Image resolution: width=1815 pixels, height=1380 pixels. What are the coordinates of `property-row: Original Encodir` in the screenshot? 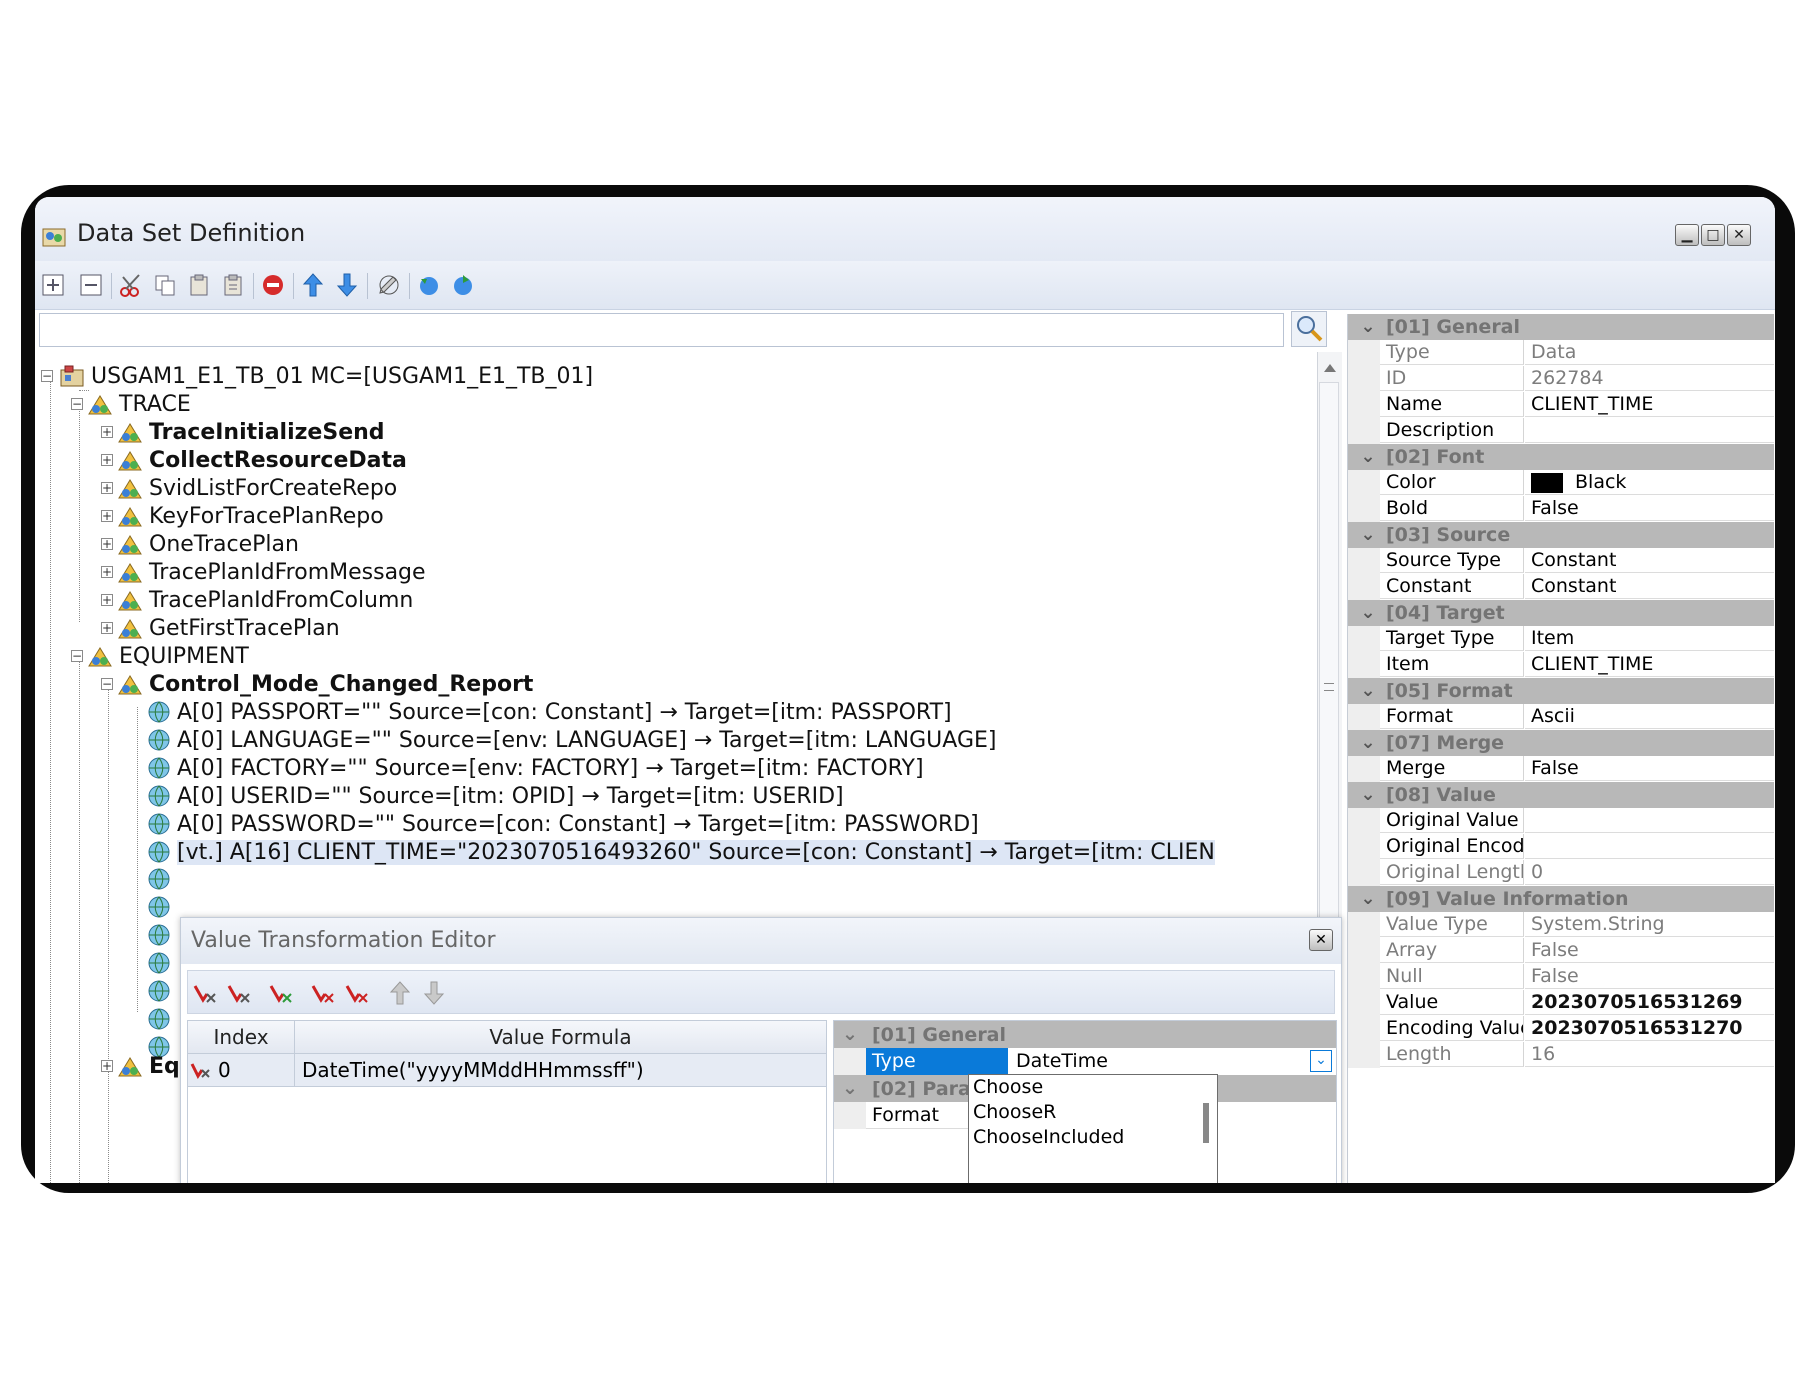 It's located at (1561, 847).